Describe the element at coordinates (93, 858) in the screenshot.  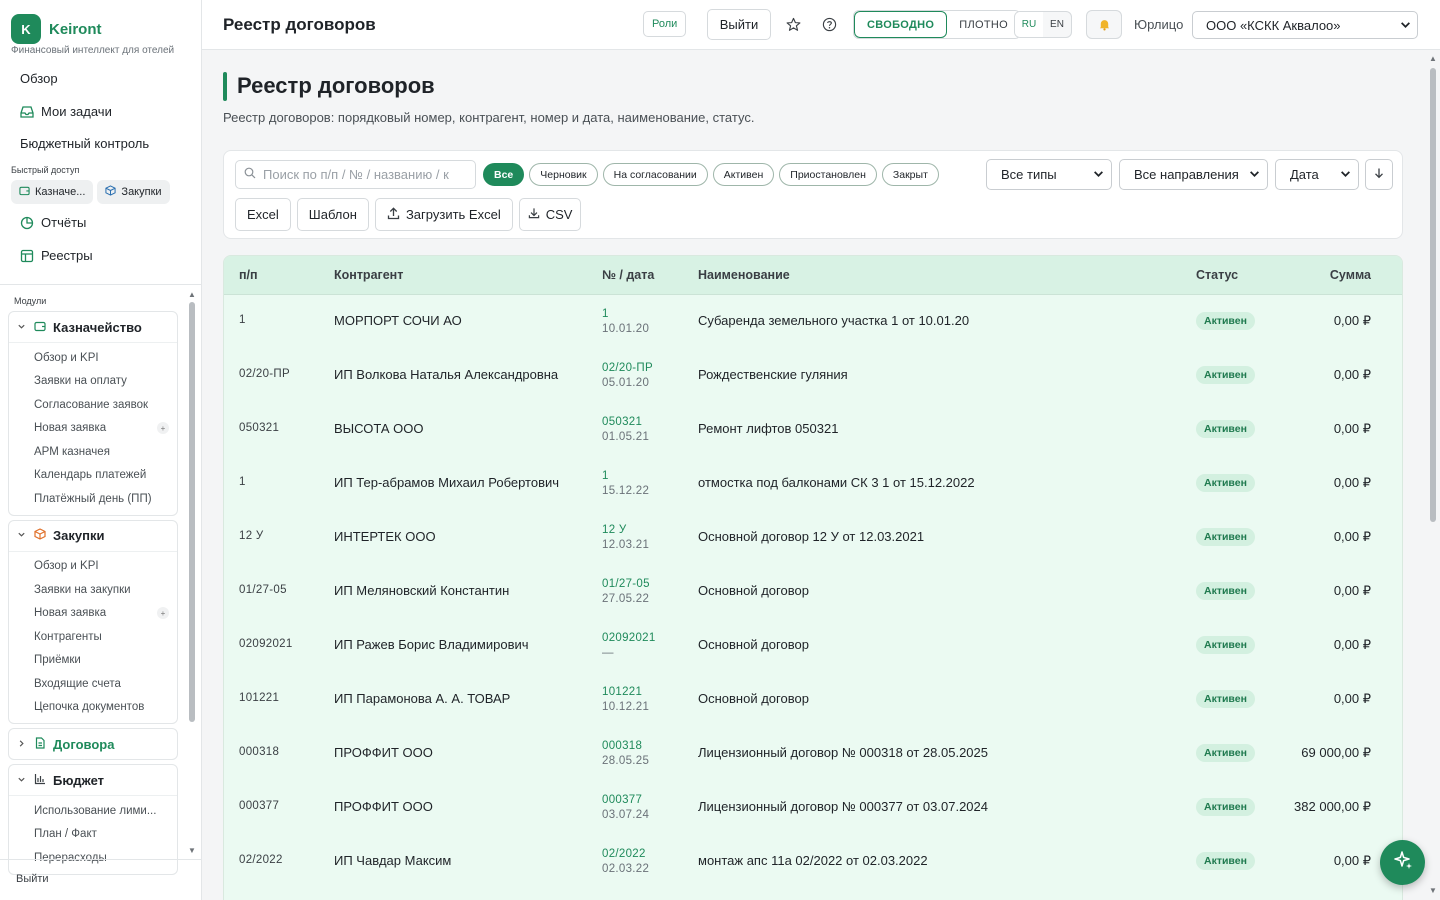
I see `module-item: Перерасходы` at that location.